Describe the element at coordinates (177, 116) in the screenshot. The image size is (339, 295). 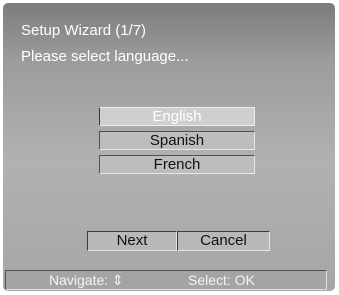
I see `language-option-english: English` at that location.